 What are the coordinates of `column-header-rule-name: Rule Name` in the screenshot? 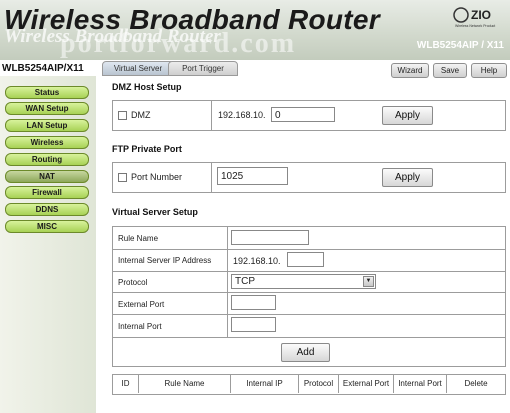 It's located at (185, 384).